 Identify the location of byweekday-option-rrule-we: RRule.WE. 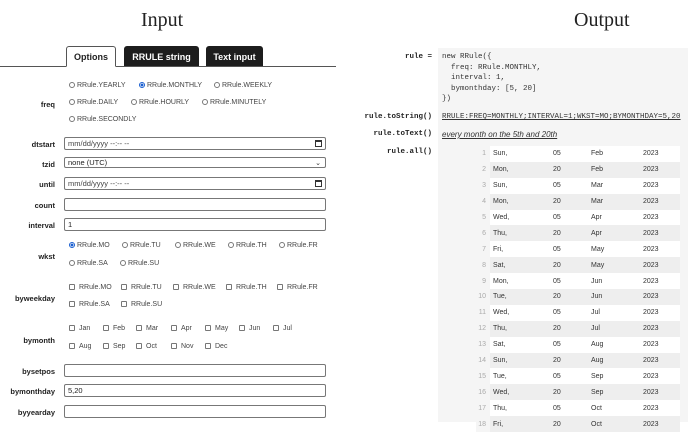
(194, 287).